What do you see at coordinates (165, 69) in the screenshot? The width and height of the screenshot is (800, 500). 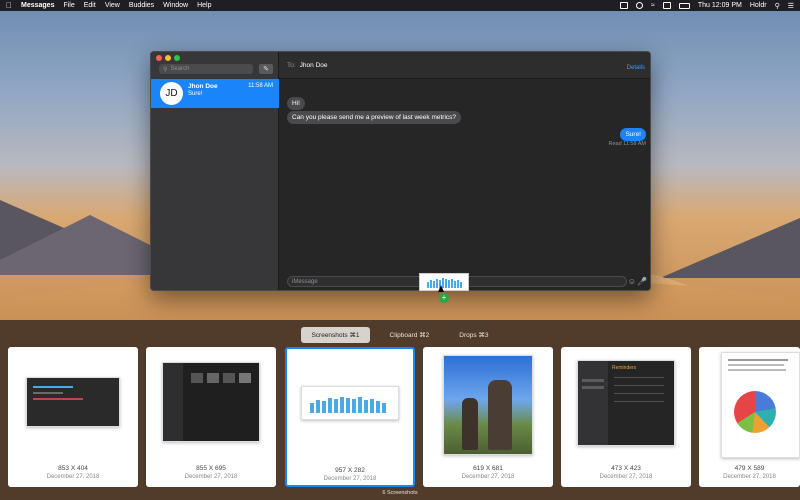 I see `search-icon: ⚲` at bounding box center [165, 69].